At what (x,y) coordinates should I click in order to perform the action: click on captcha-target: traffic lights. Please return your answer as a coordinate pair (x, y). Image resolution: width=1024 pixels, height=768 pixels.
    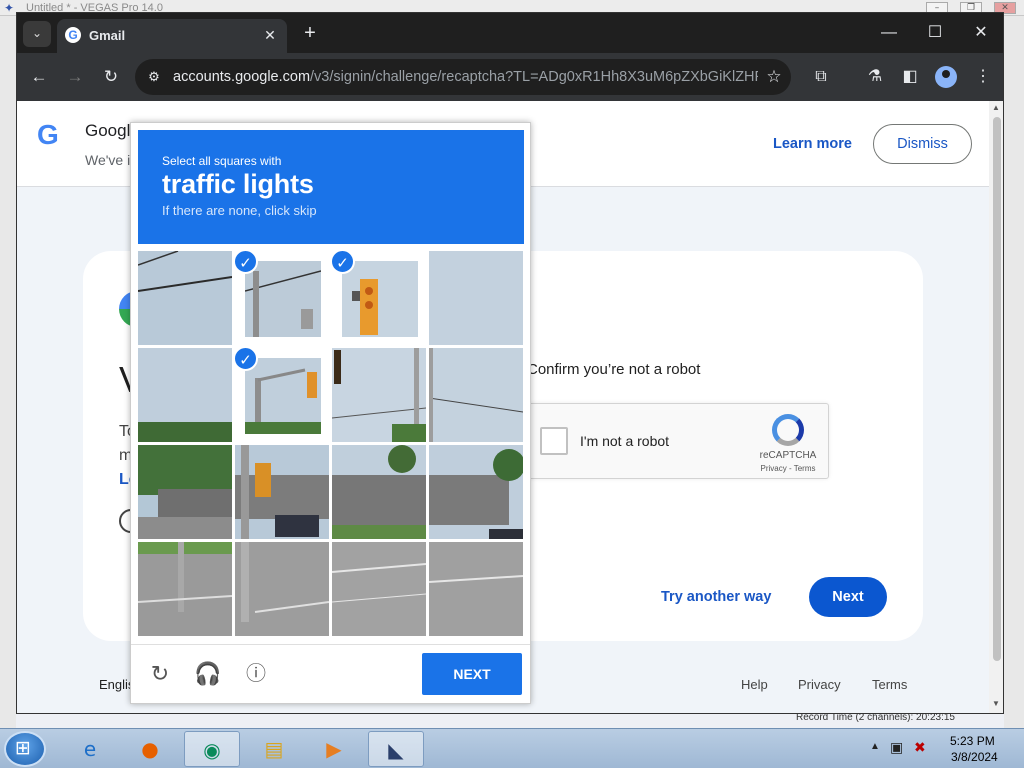
    Looking at the image, I should click on (238, 184).